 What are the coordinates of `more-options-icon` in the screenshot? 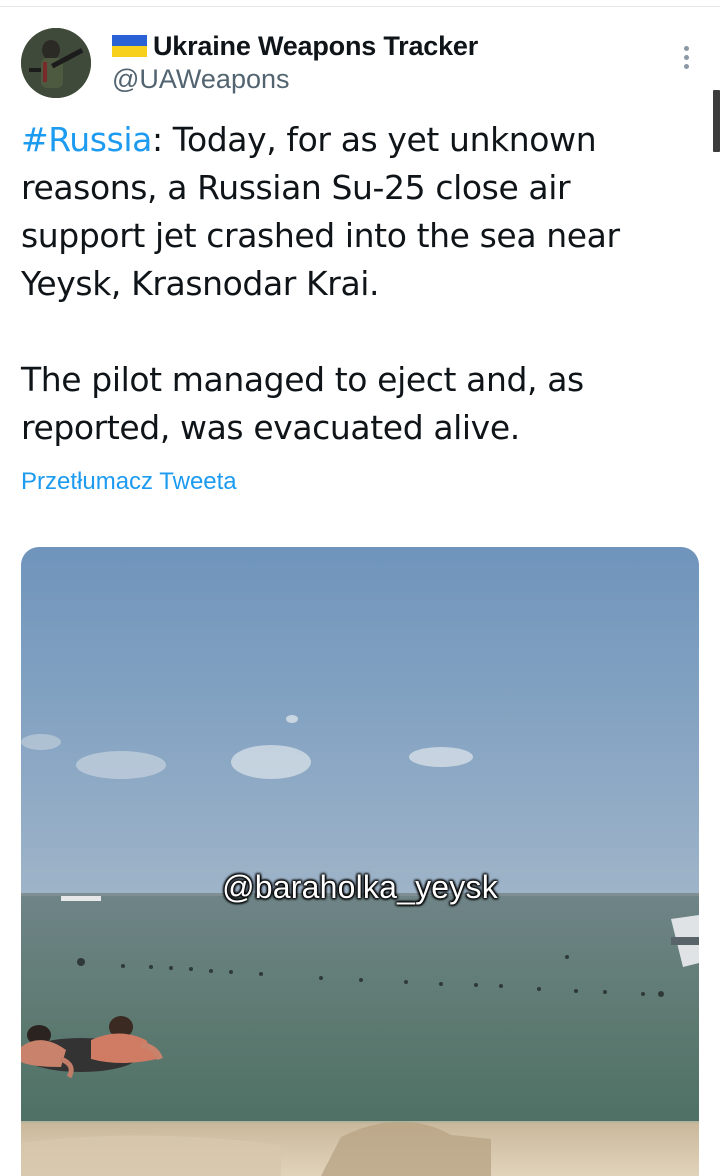 It's located at (686, 57).